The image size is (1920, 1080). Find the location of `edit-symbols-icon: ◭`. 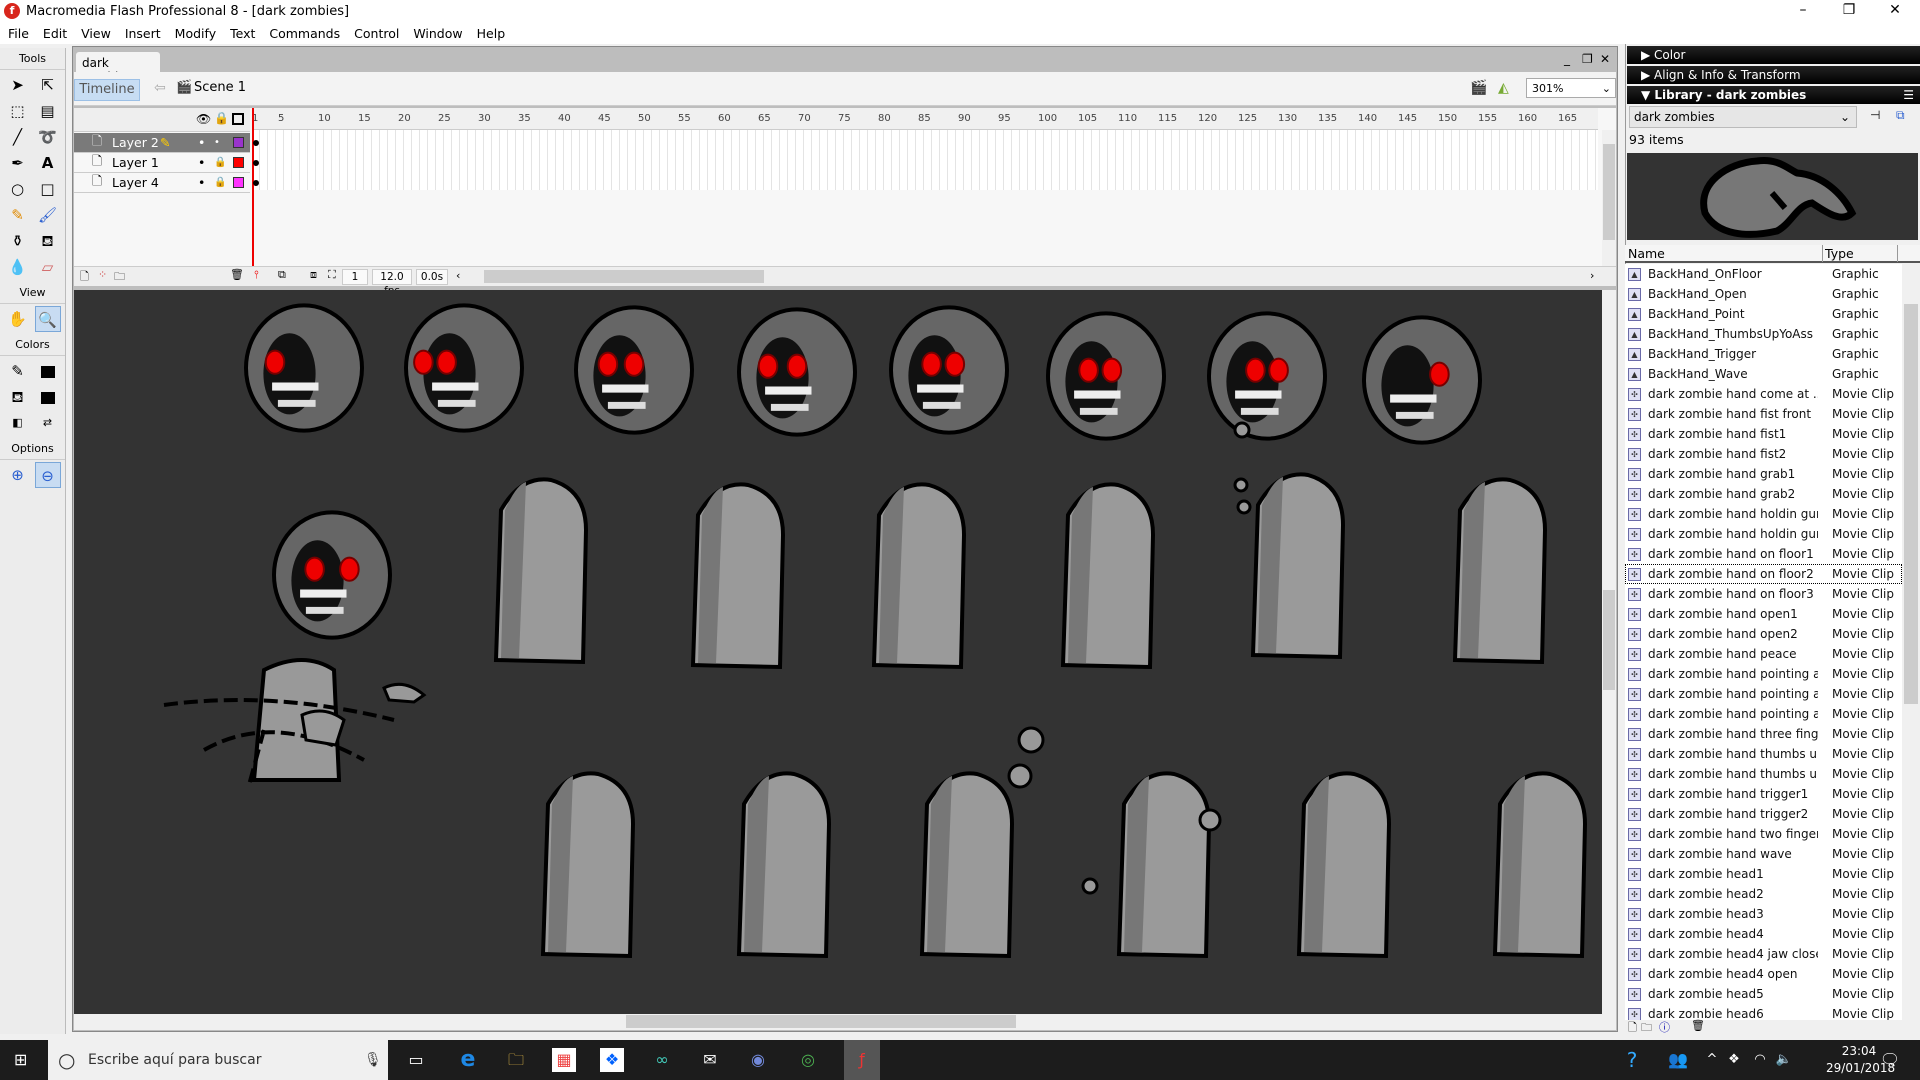

edit-symbols-icon: ◭ is located at coordinates (1503, 88).